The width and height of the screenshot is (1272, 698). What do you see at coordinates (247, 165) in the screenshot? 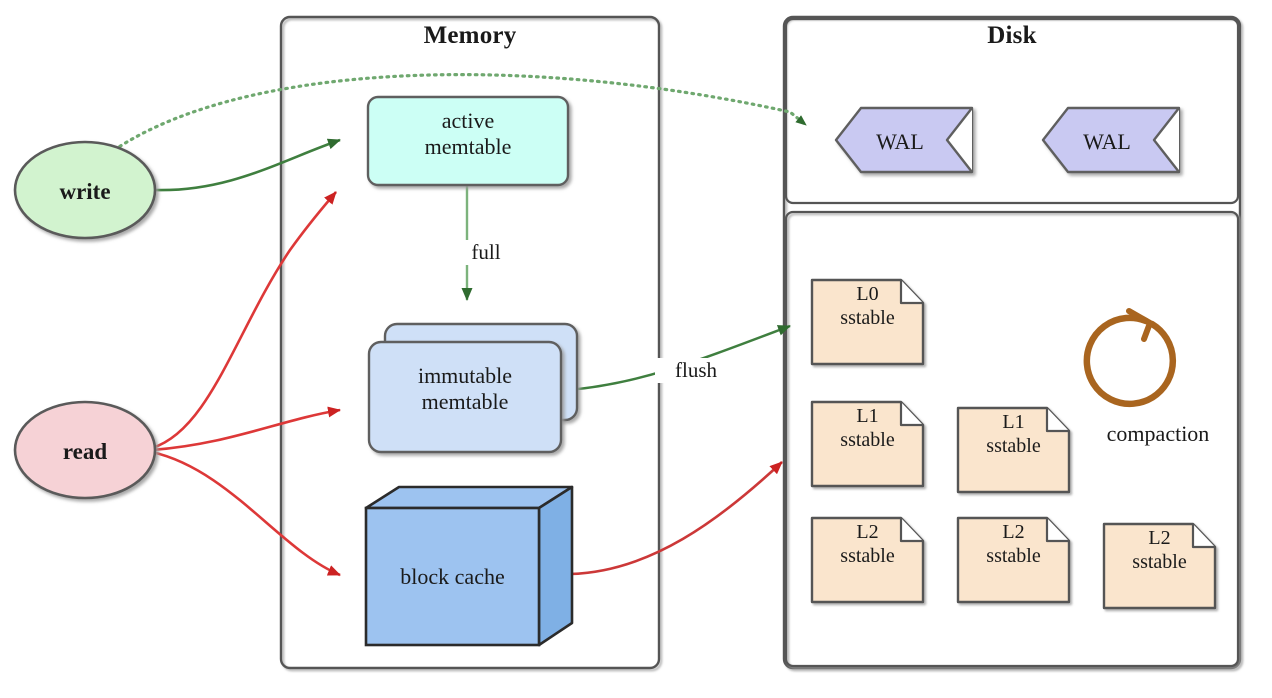
I see `edge-write-to-active-memtable` at bounding box center [247, 165].